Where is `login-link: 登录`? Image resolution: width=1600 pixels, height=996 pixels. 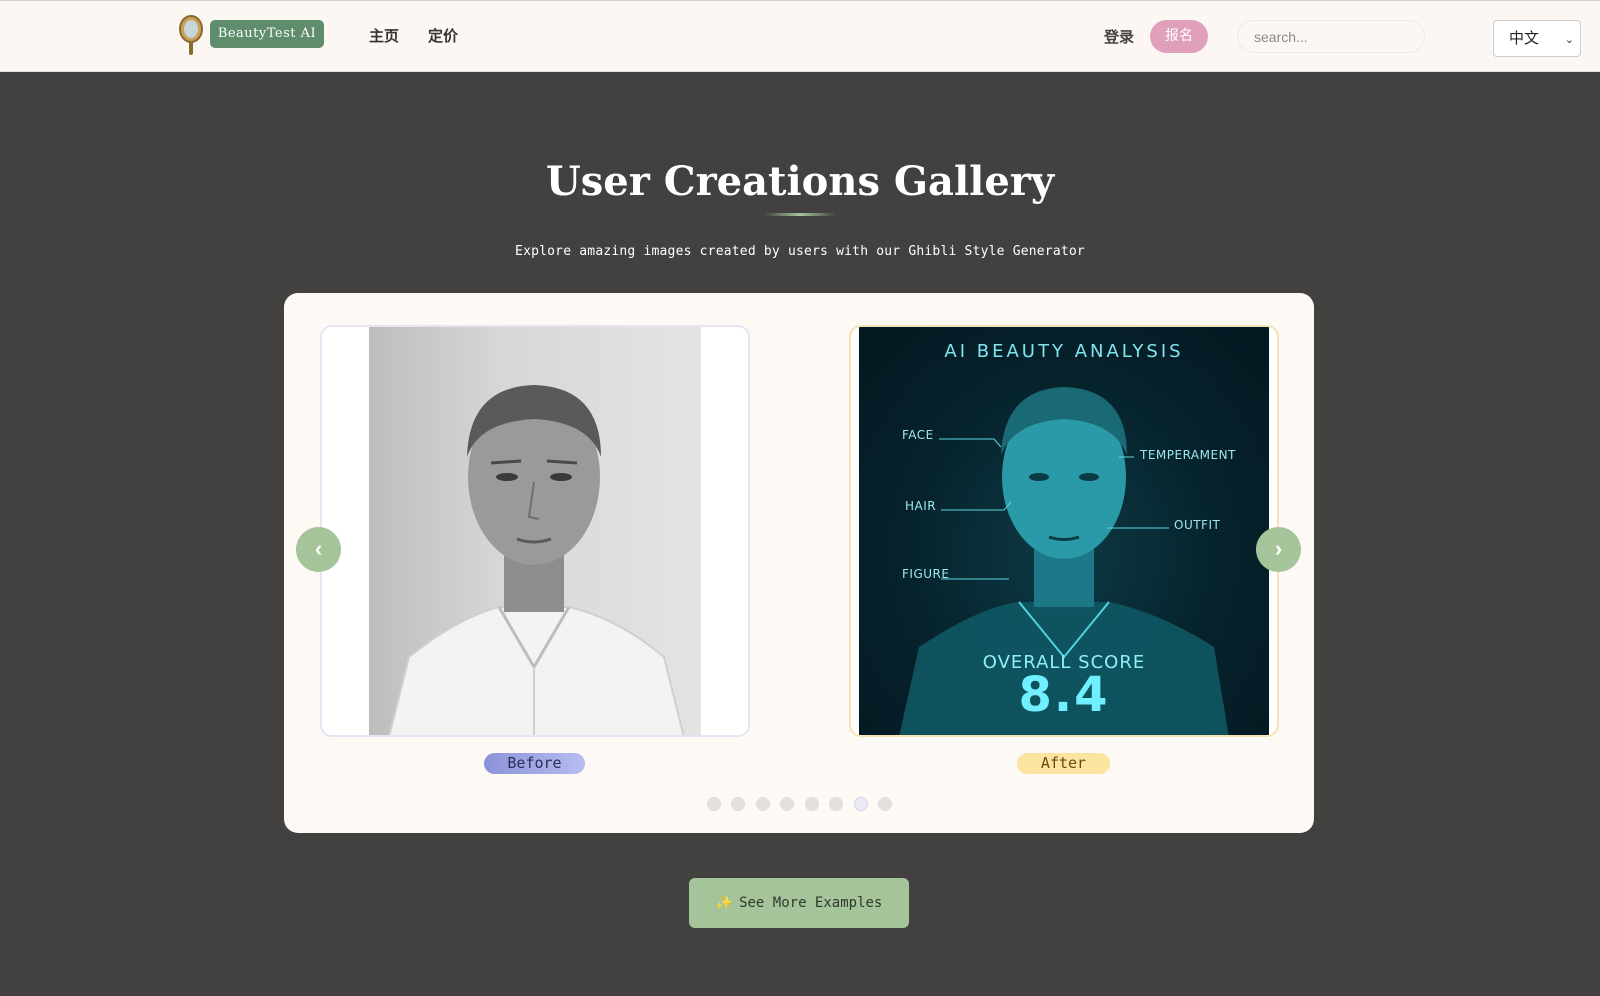 login-link: 登录 is located at coordinates (1119, 36).